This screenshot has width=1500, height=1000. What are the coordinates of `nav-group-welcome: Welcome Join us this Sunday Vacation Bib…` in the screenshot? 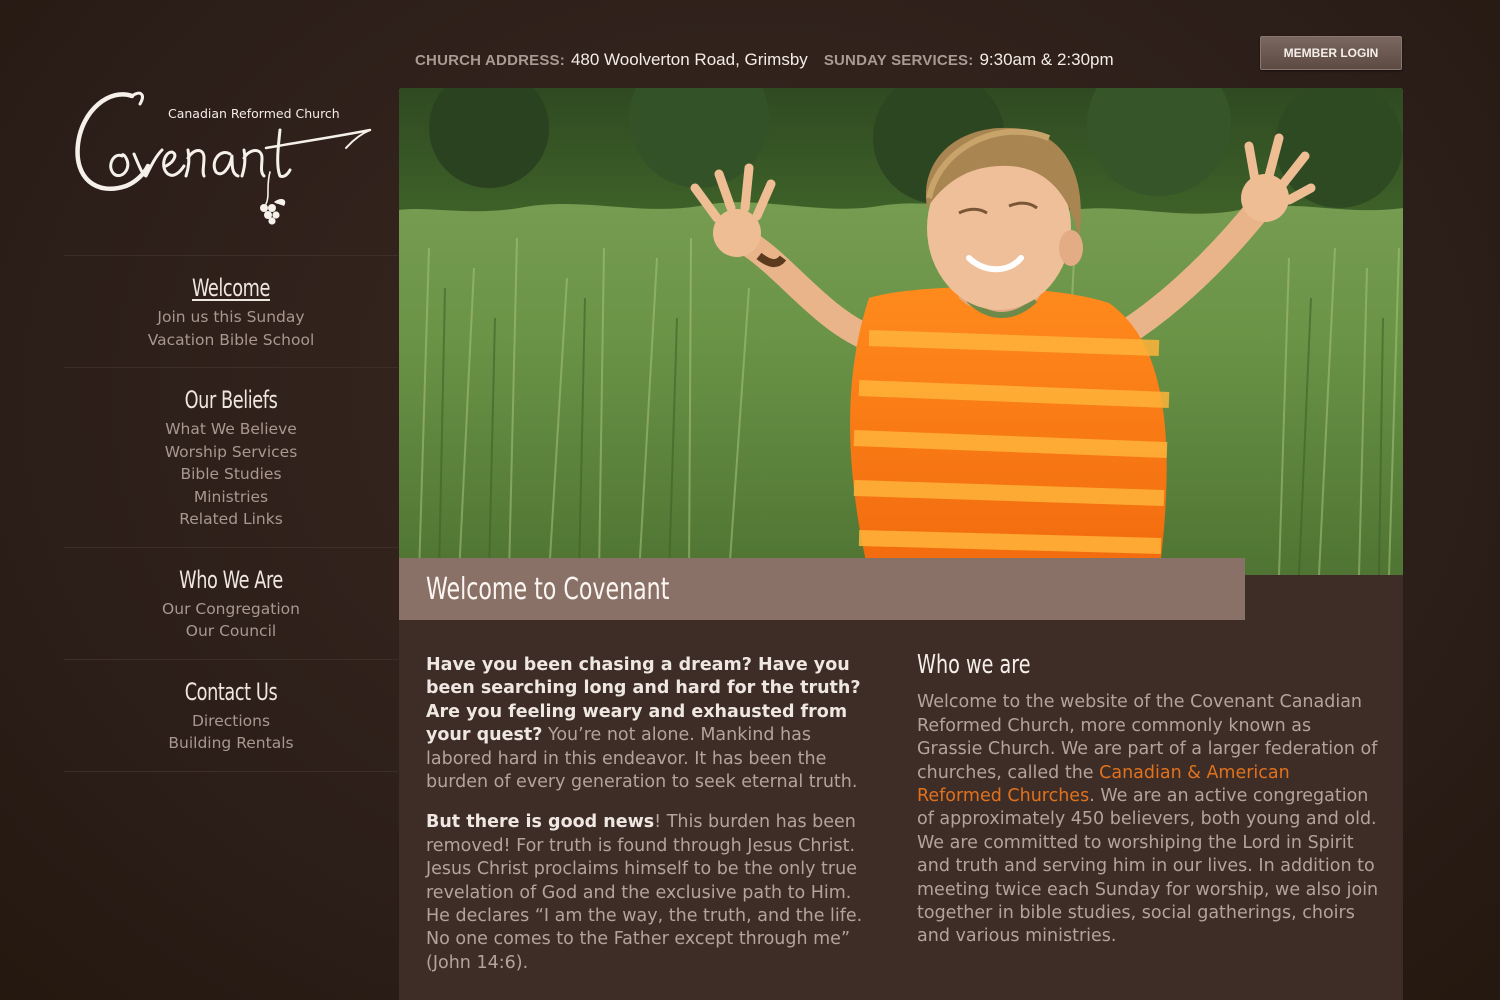 It's located at (231, 311).